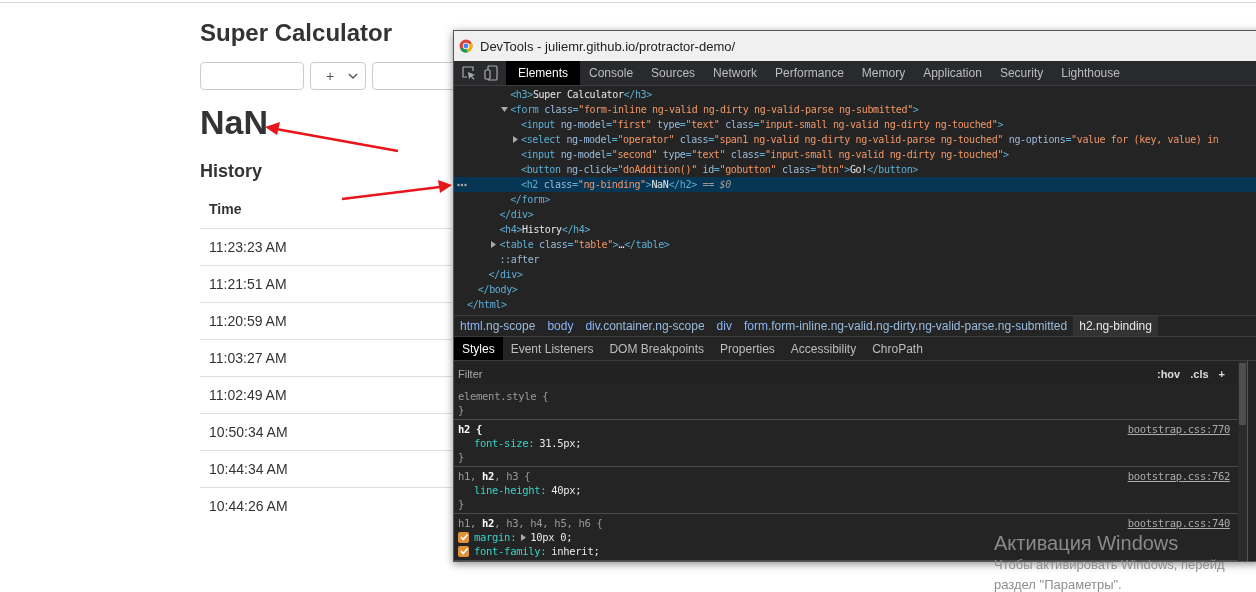 This screenshot has height=592, width=1256. Describe the element at coordinates (1221, 374) in the screenshot. I see `filter-toolbar-button: +` at that location.